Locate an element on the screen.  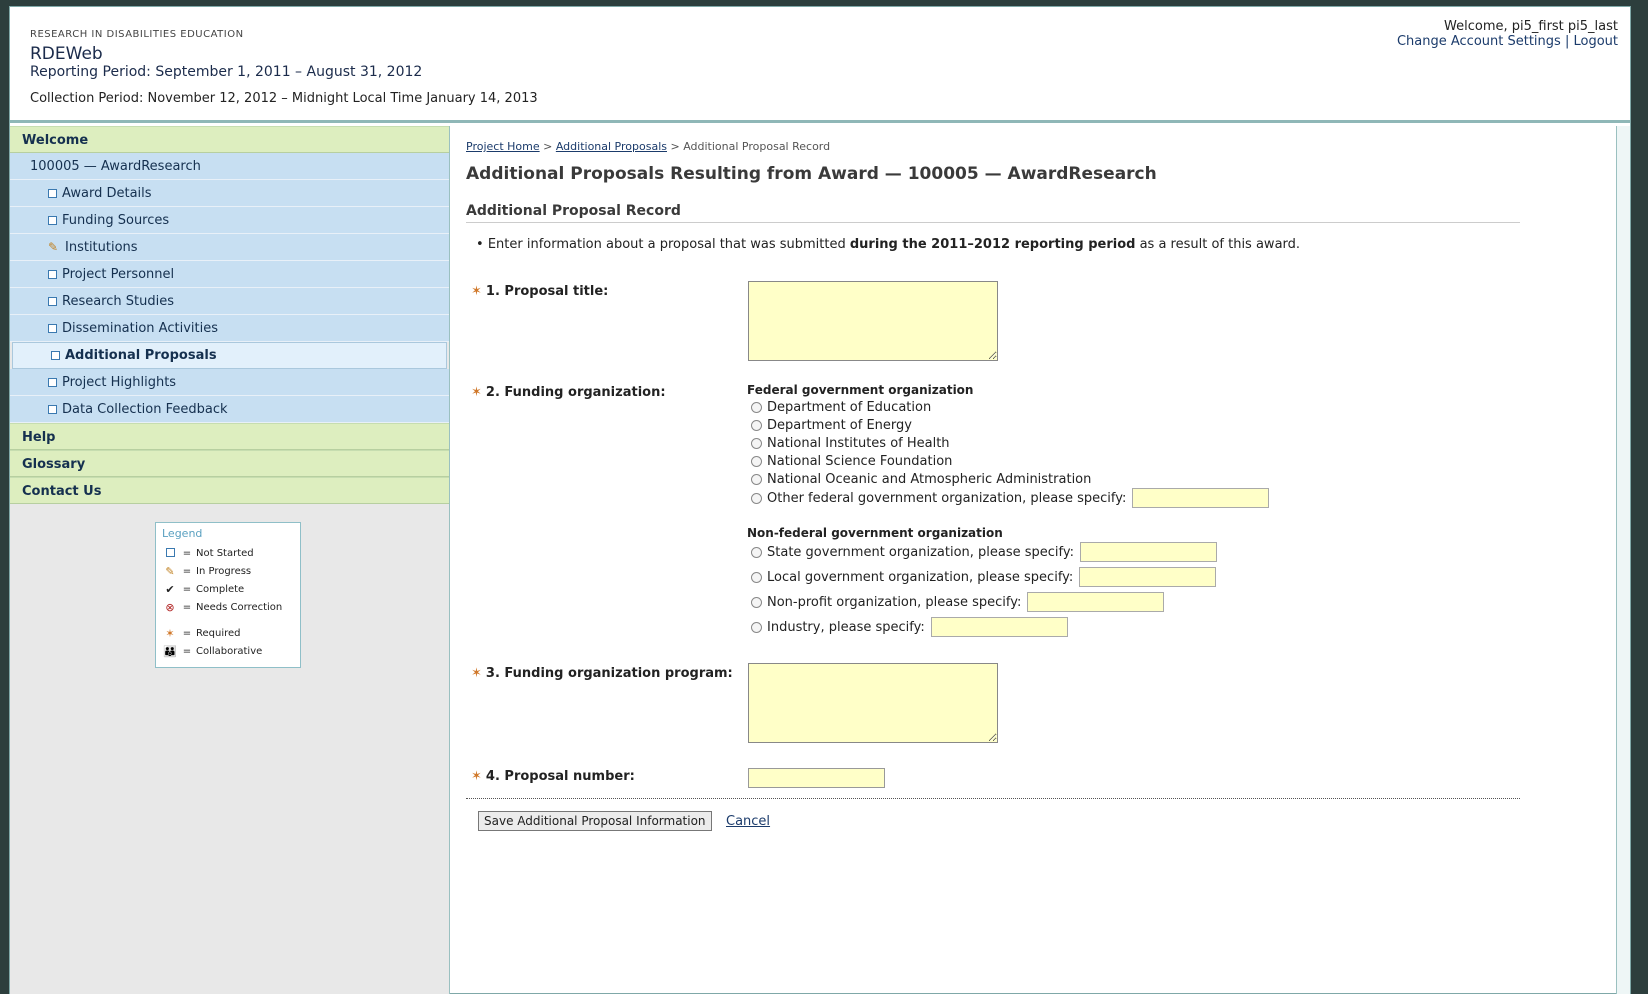
radio-dept-education: Department of Education is located at coordinates (841, 407).